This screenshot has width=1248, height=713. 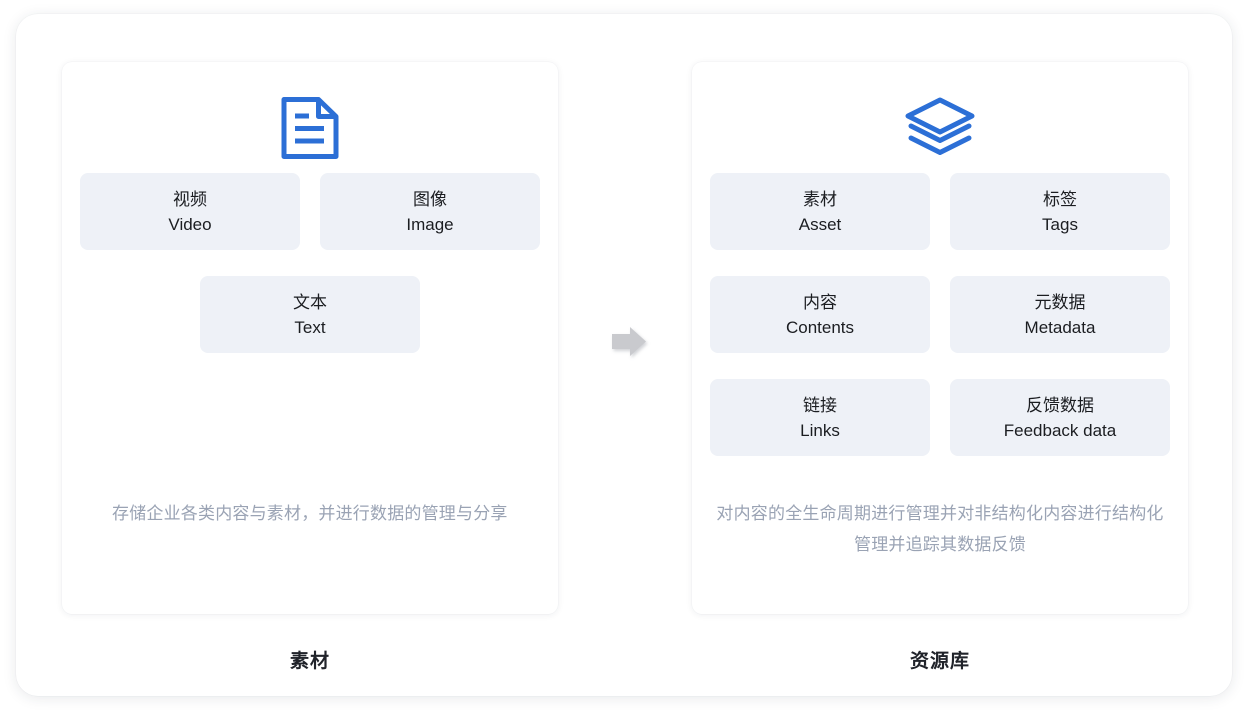 What do you see at coordinates (1060, 405) in the screenshot?
I see `chip-label-cn: 反馈数据` at bounding box center [1060, 405].